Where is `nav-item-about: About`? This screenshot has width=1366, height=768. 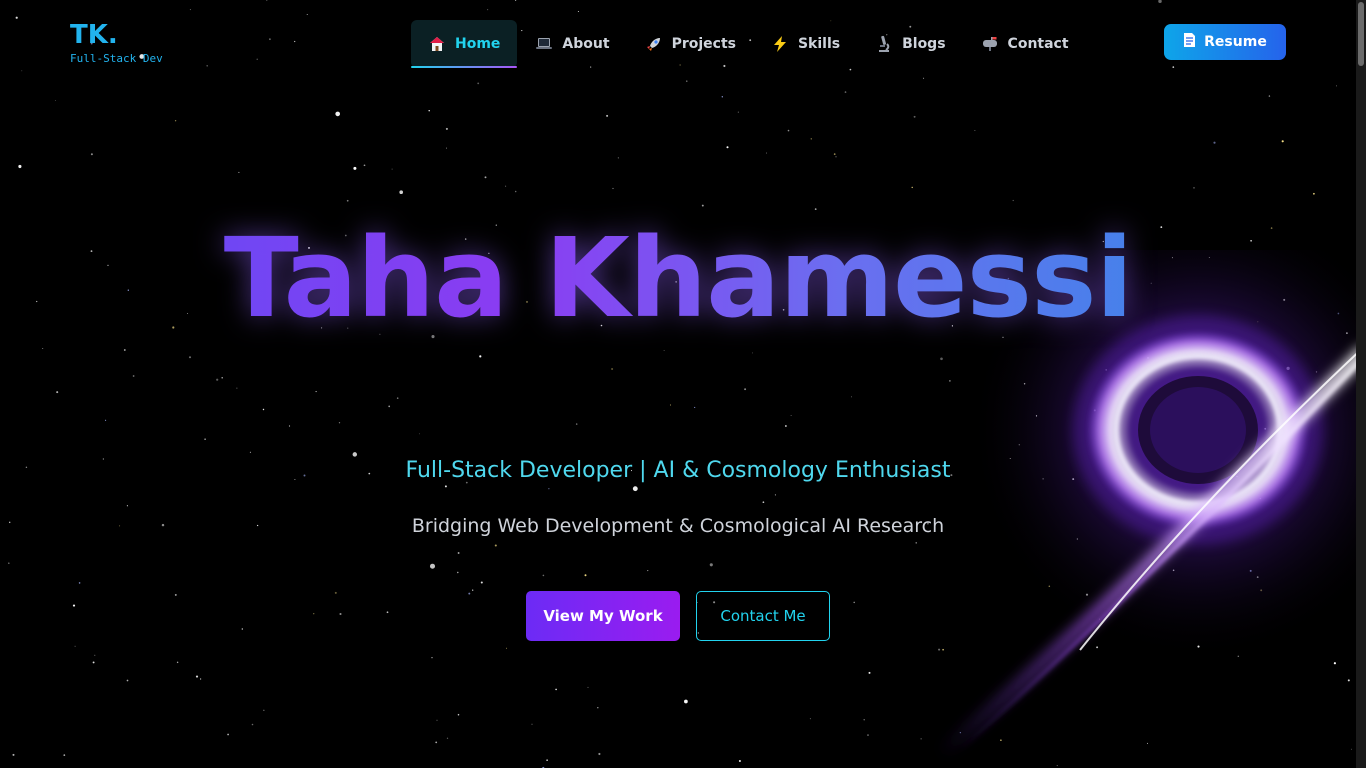
nav-item-about: About is located at coordinates (572, 44).